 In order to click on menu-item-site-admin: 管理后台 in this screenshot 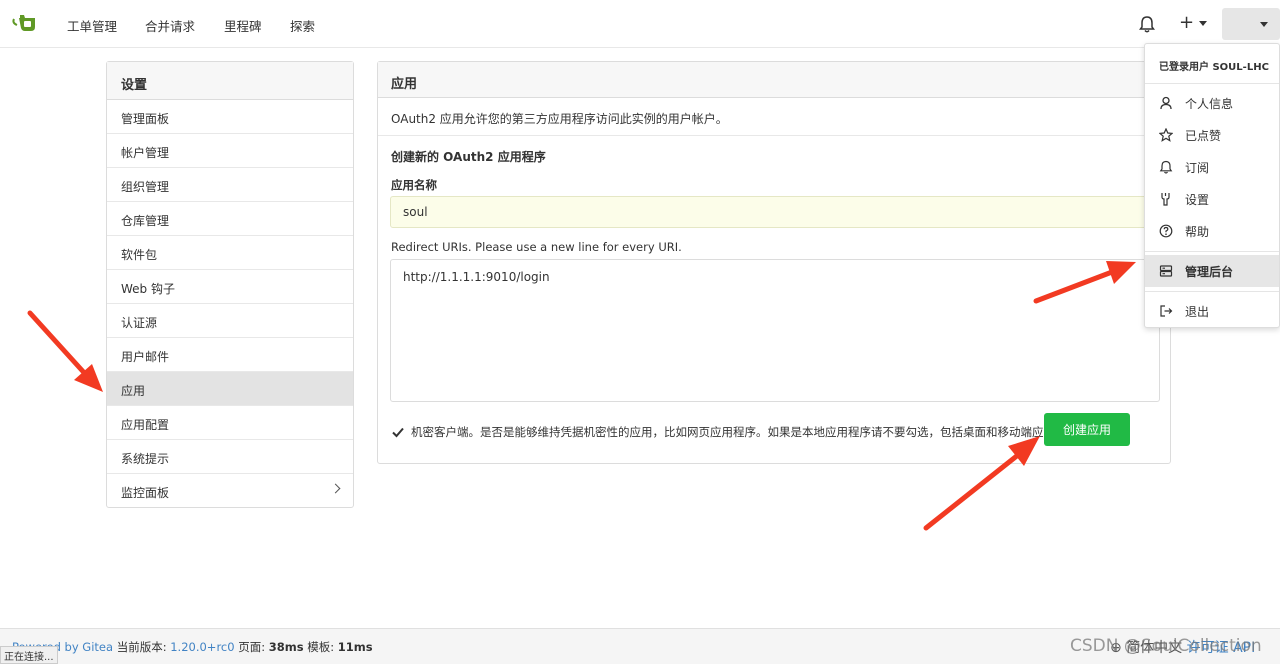, I will do `click(1212, 271)`.